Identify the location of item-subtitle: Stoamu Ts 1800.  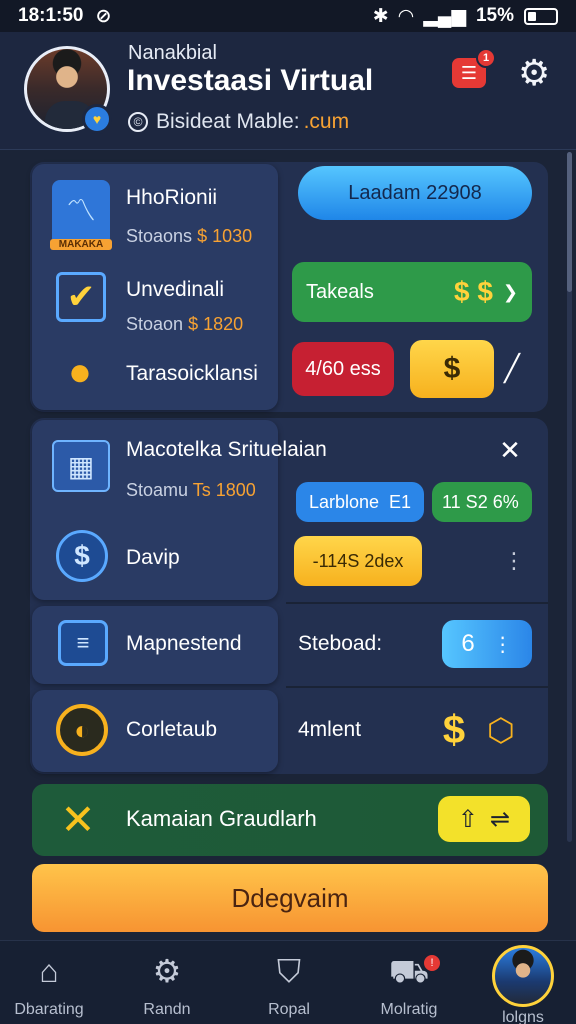
(191, 490).